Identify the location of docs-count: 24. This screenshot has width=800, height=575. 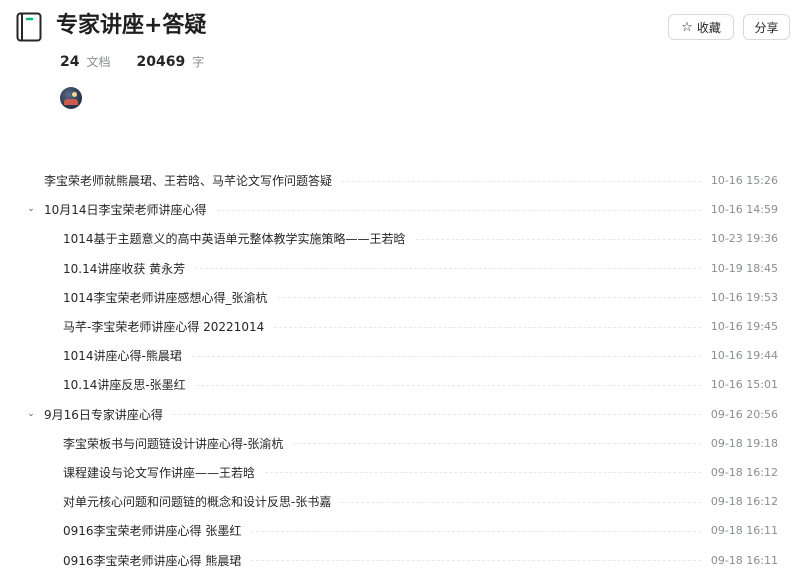
(70, 62).